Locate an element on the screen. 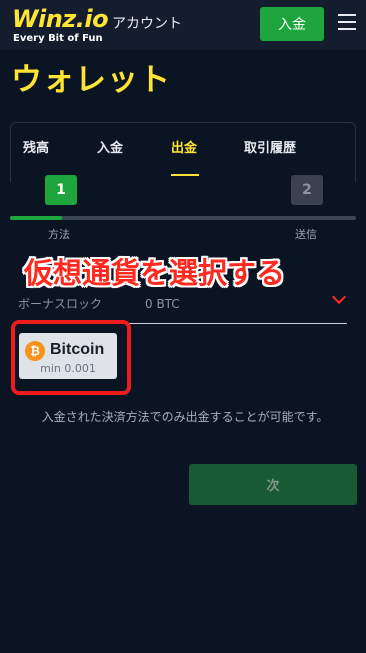  step-progress-fill is located at coordinates (36, 218).